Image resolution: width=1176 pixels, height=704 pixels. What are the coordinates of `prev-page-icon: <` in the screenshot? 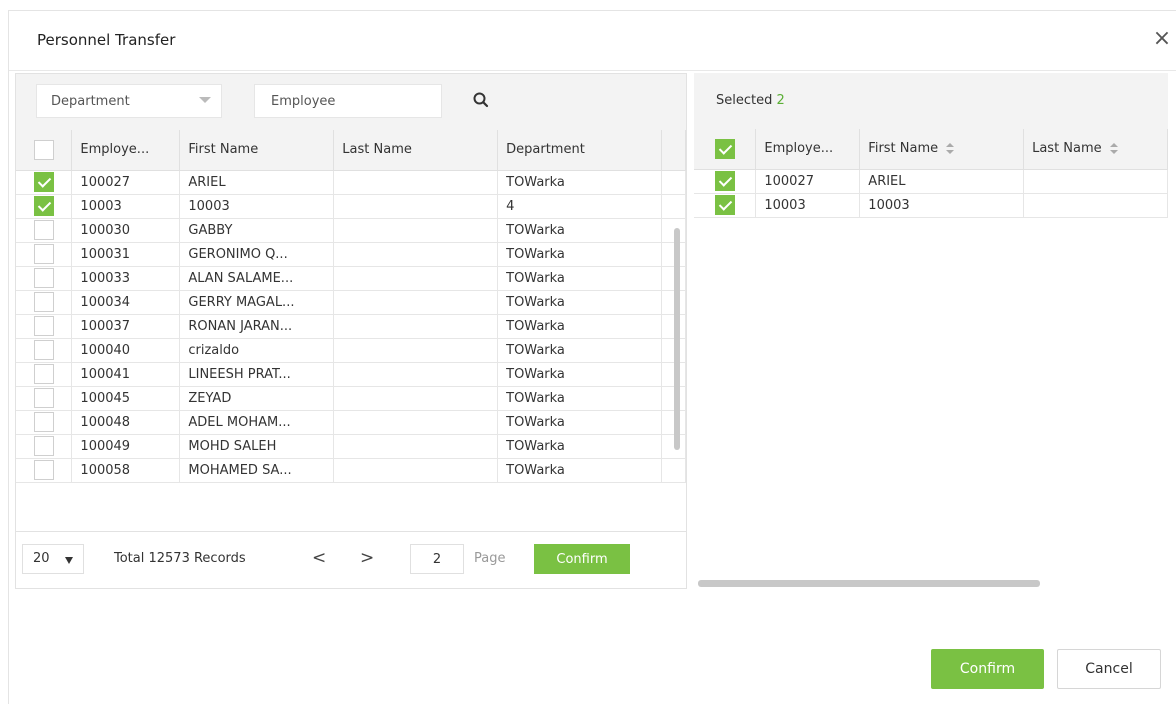 It's located at (319, 558).